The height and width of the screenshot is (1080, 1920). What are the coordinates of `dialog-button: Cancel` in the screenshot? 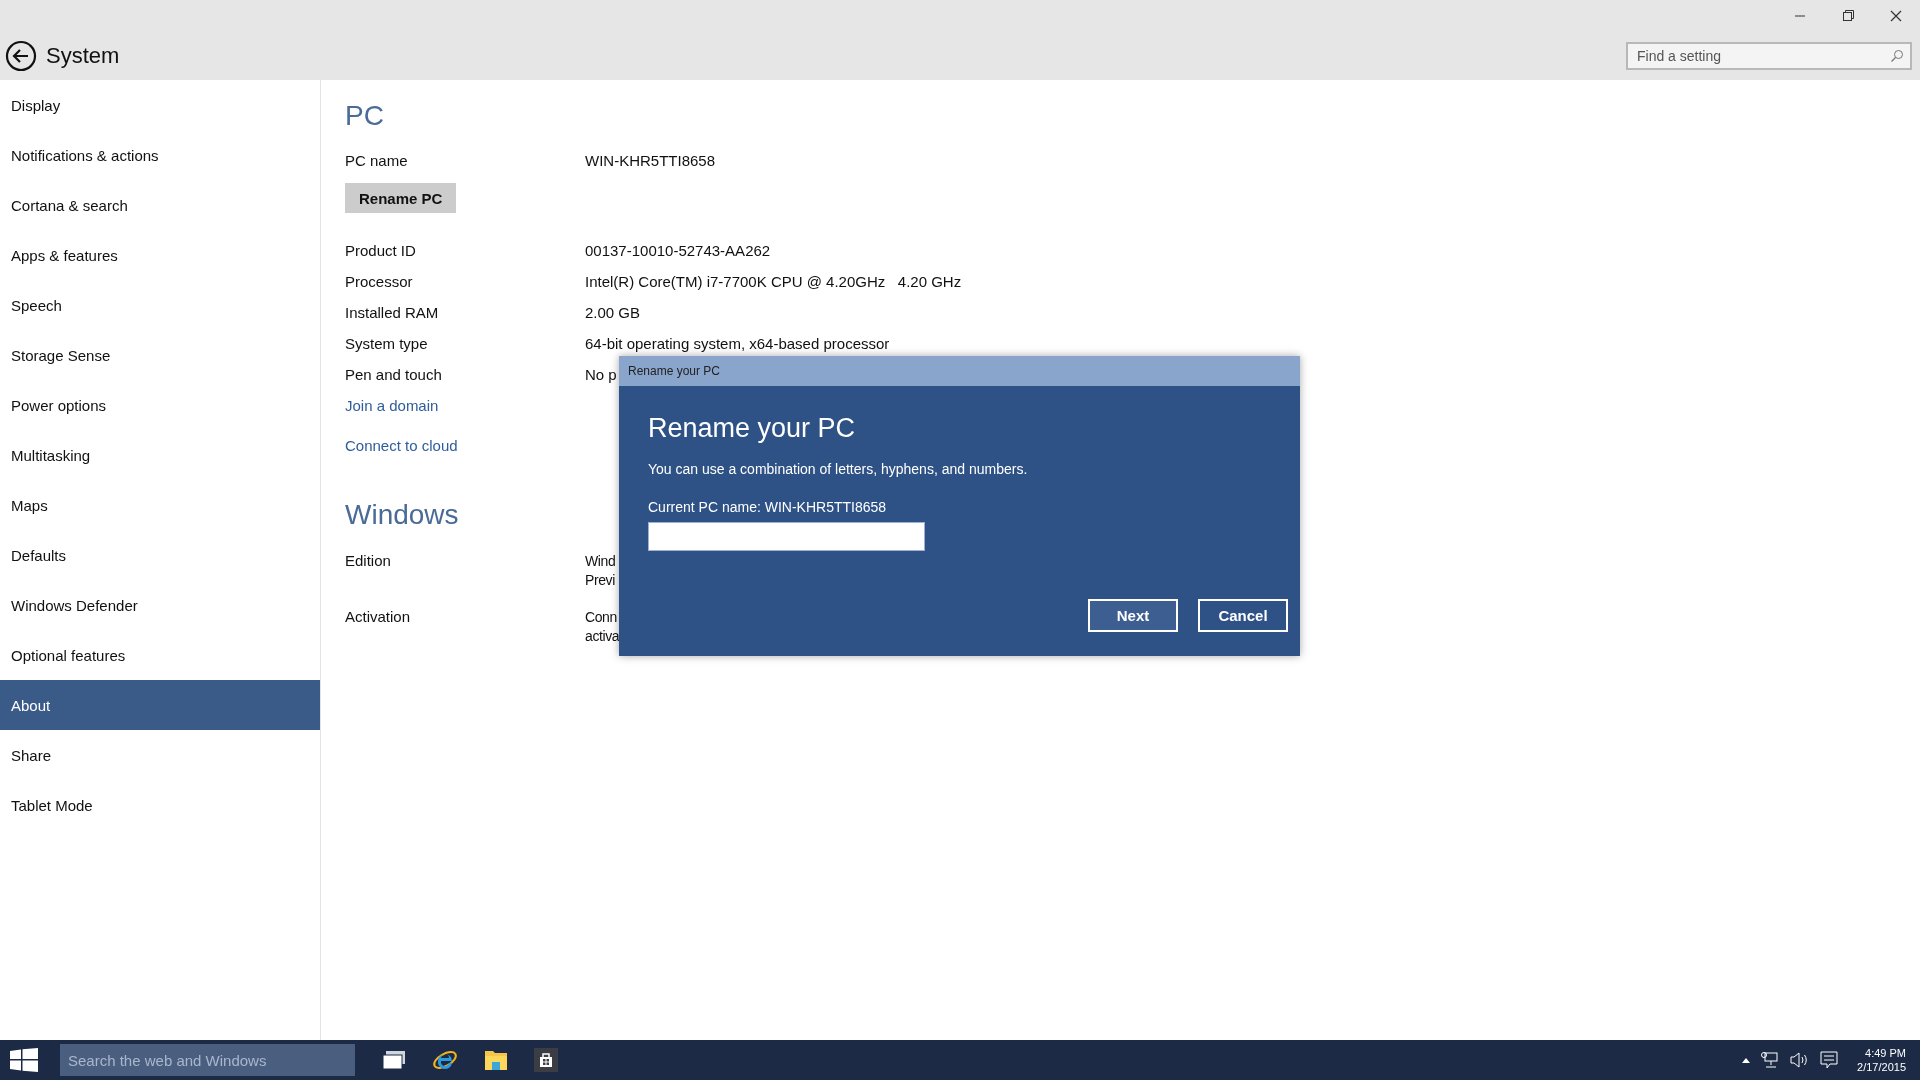 It's located at (1243, 615).